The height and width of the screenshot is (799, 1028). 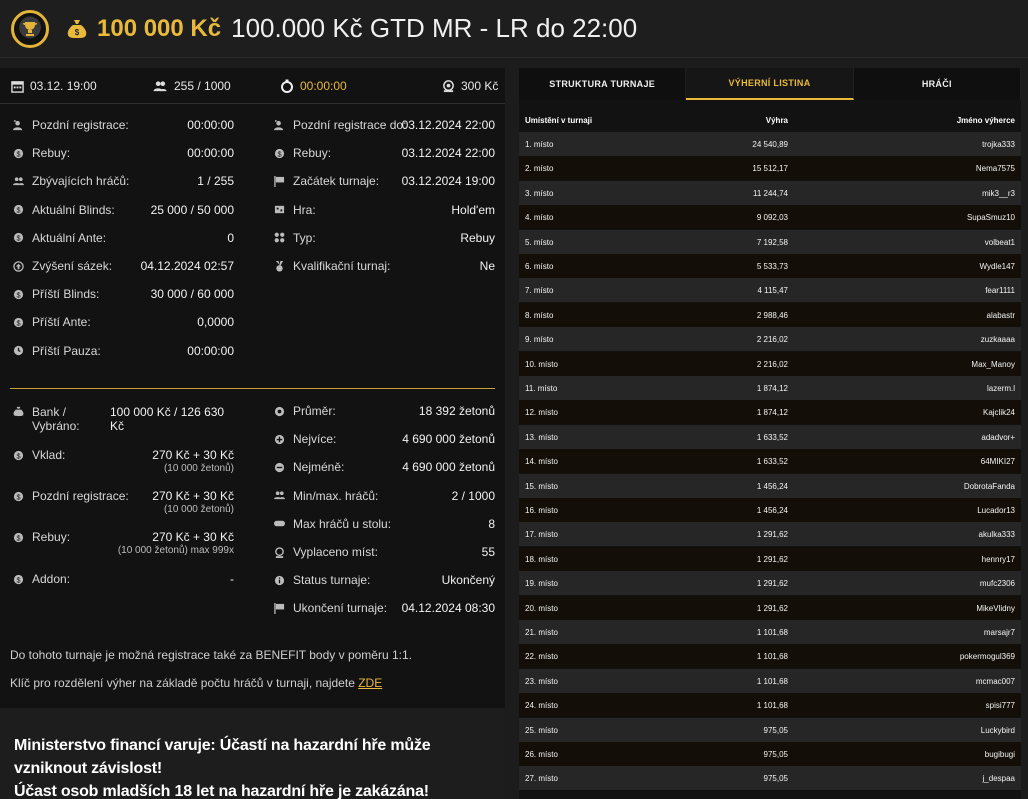 What do you see at coordinates (321, 580) in the screenshot?
I see `stat-row: Status turnaje:` at bounding box center [321, 580].